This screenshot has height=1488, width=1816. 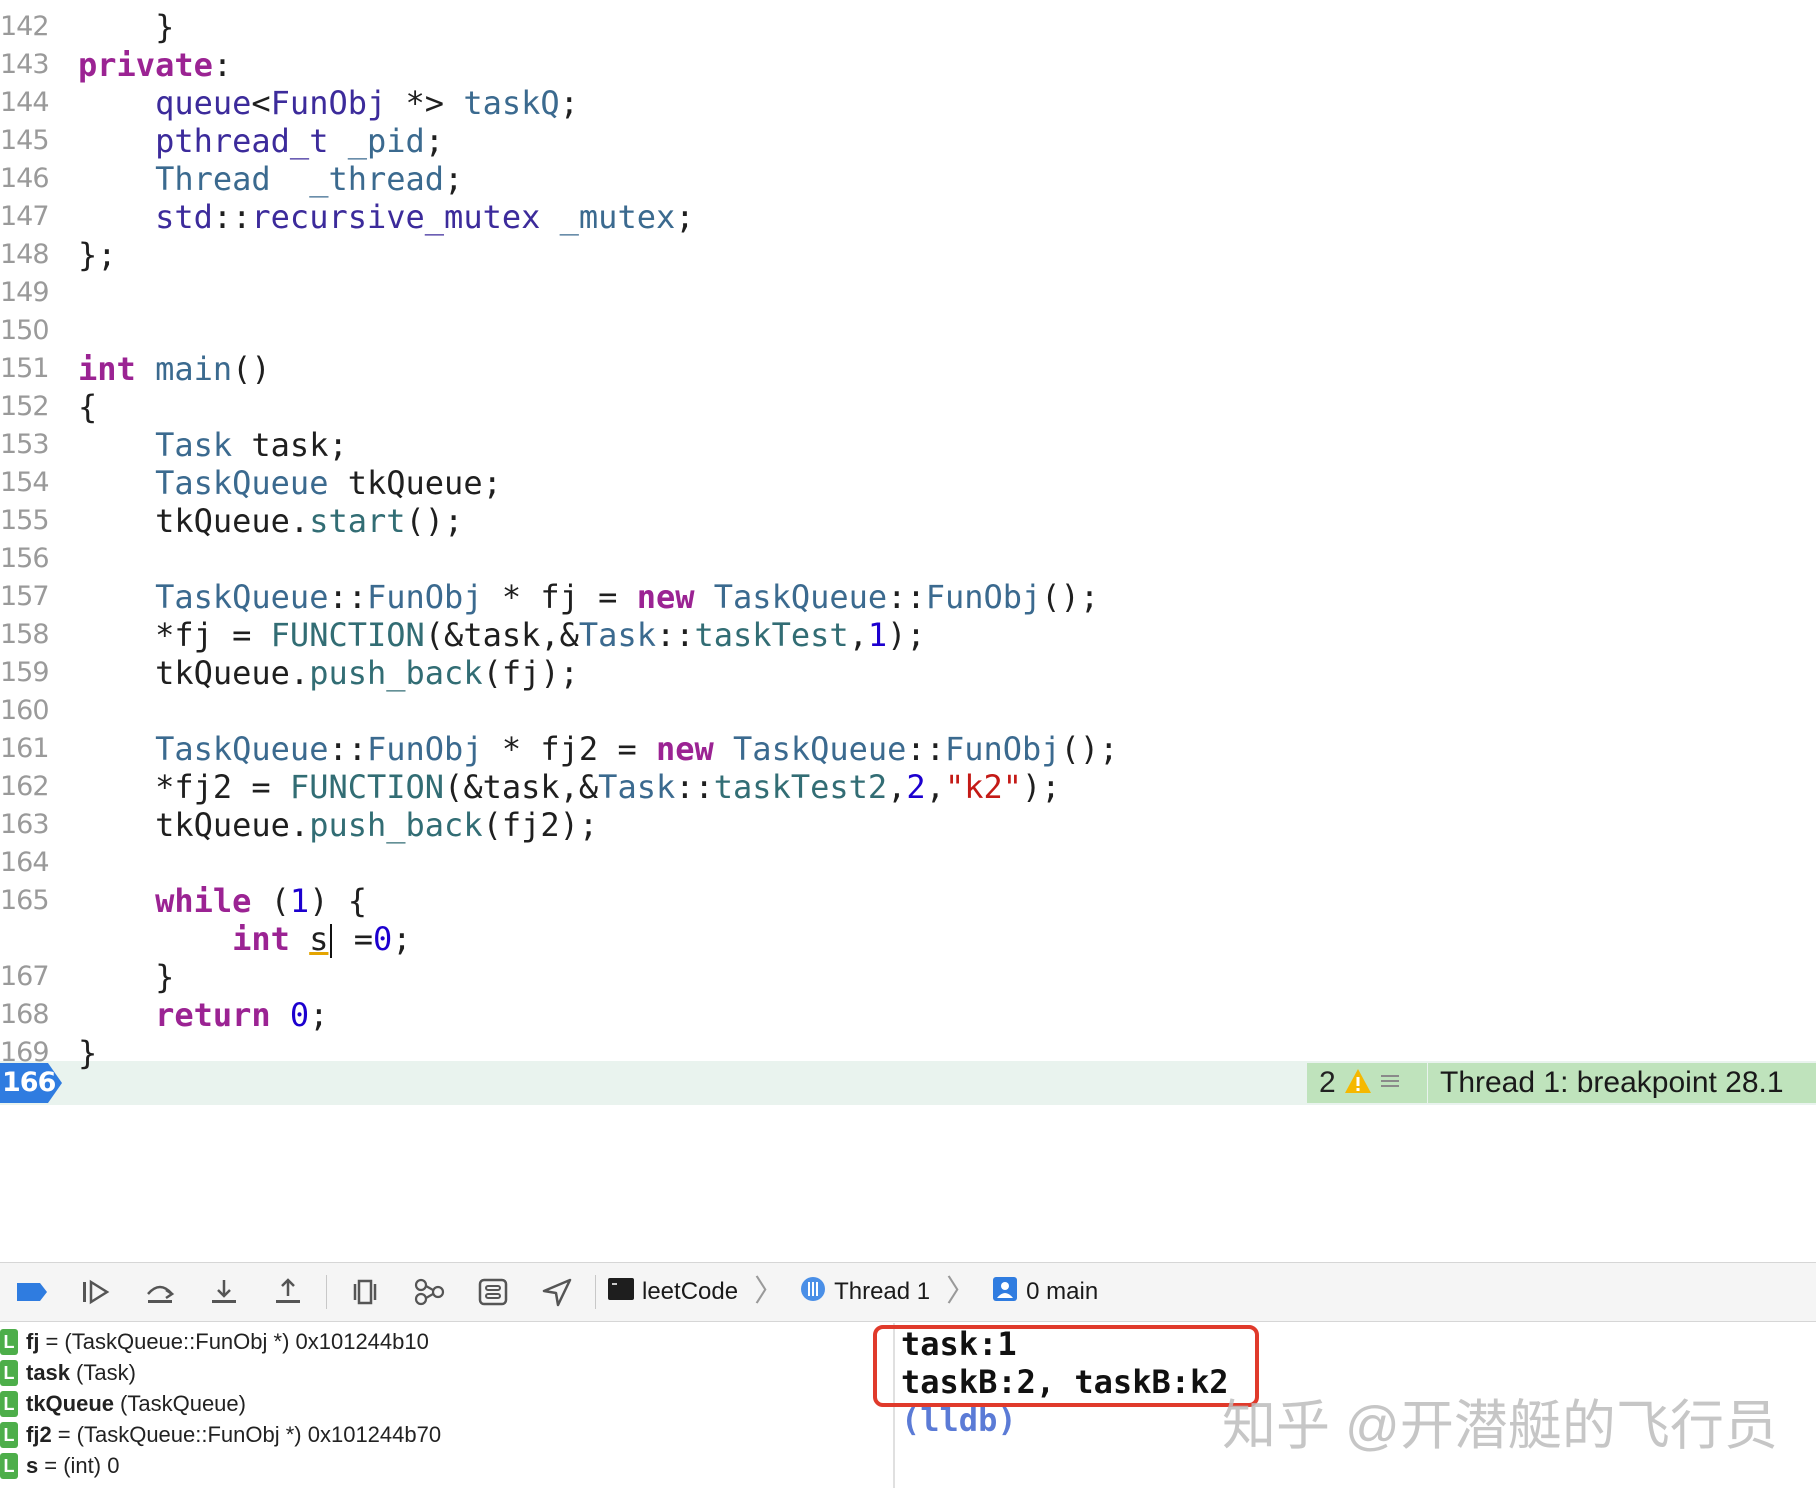 What do you see at coordinates (213, 179) in the screenshot?
I see `code-token: Thread` at bounding box center [213, 179].